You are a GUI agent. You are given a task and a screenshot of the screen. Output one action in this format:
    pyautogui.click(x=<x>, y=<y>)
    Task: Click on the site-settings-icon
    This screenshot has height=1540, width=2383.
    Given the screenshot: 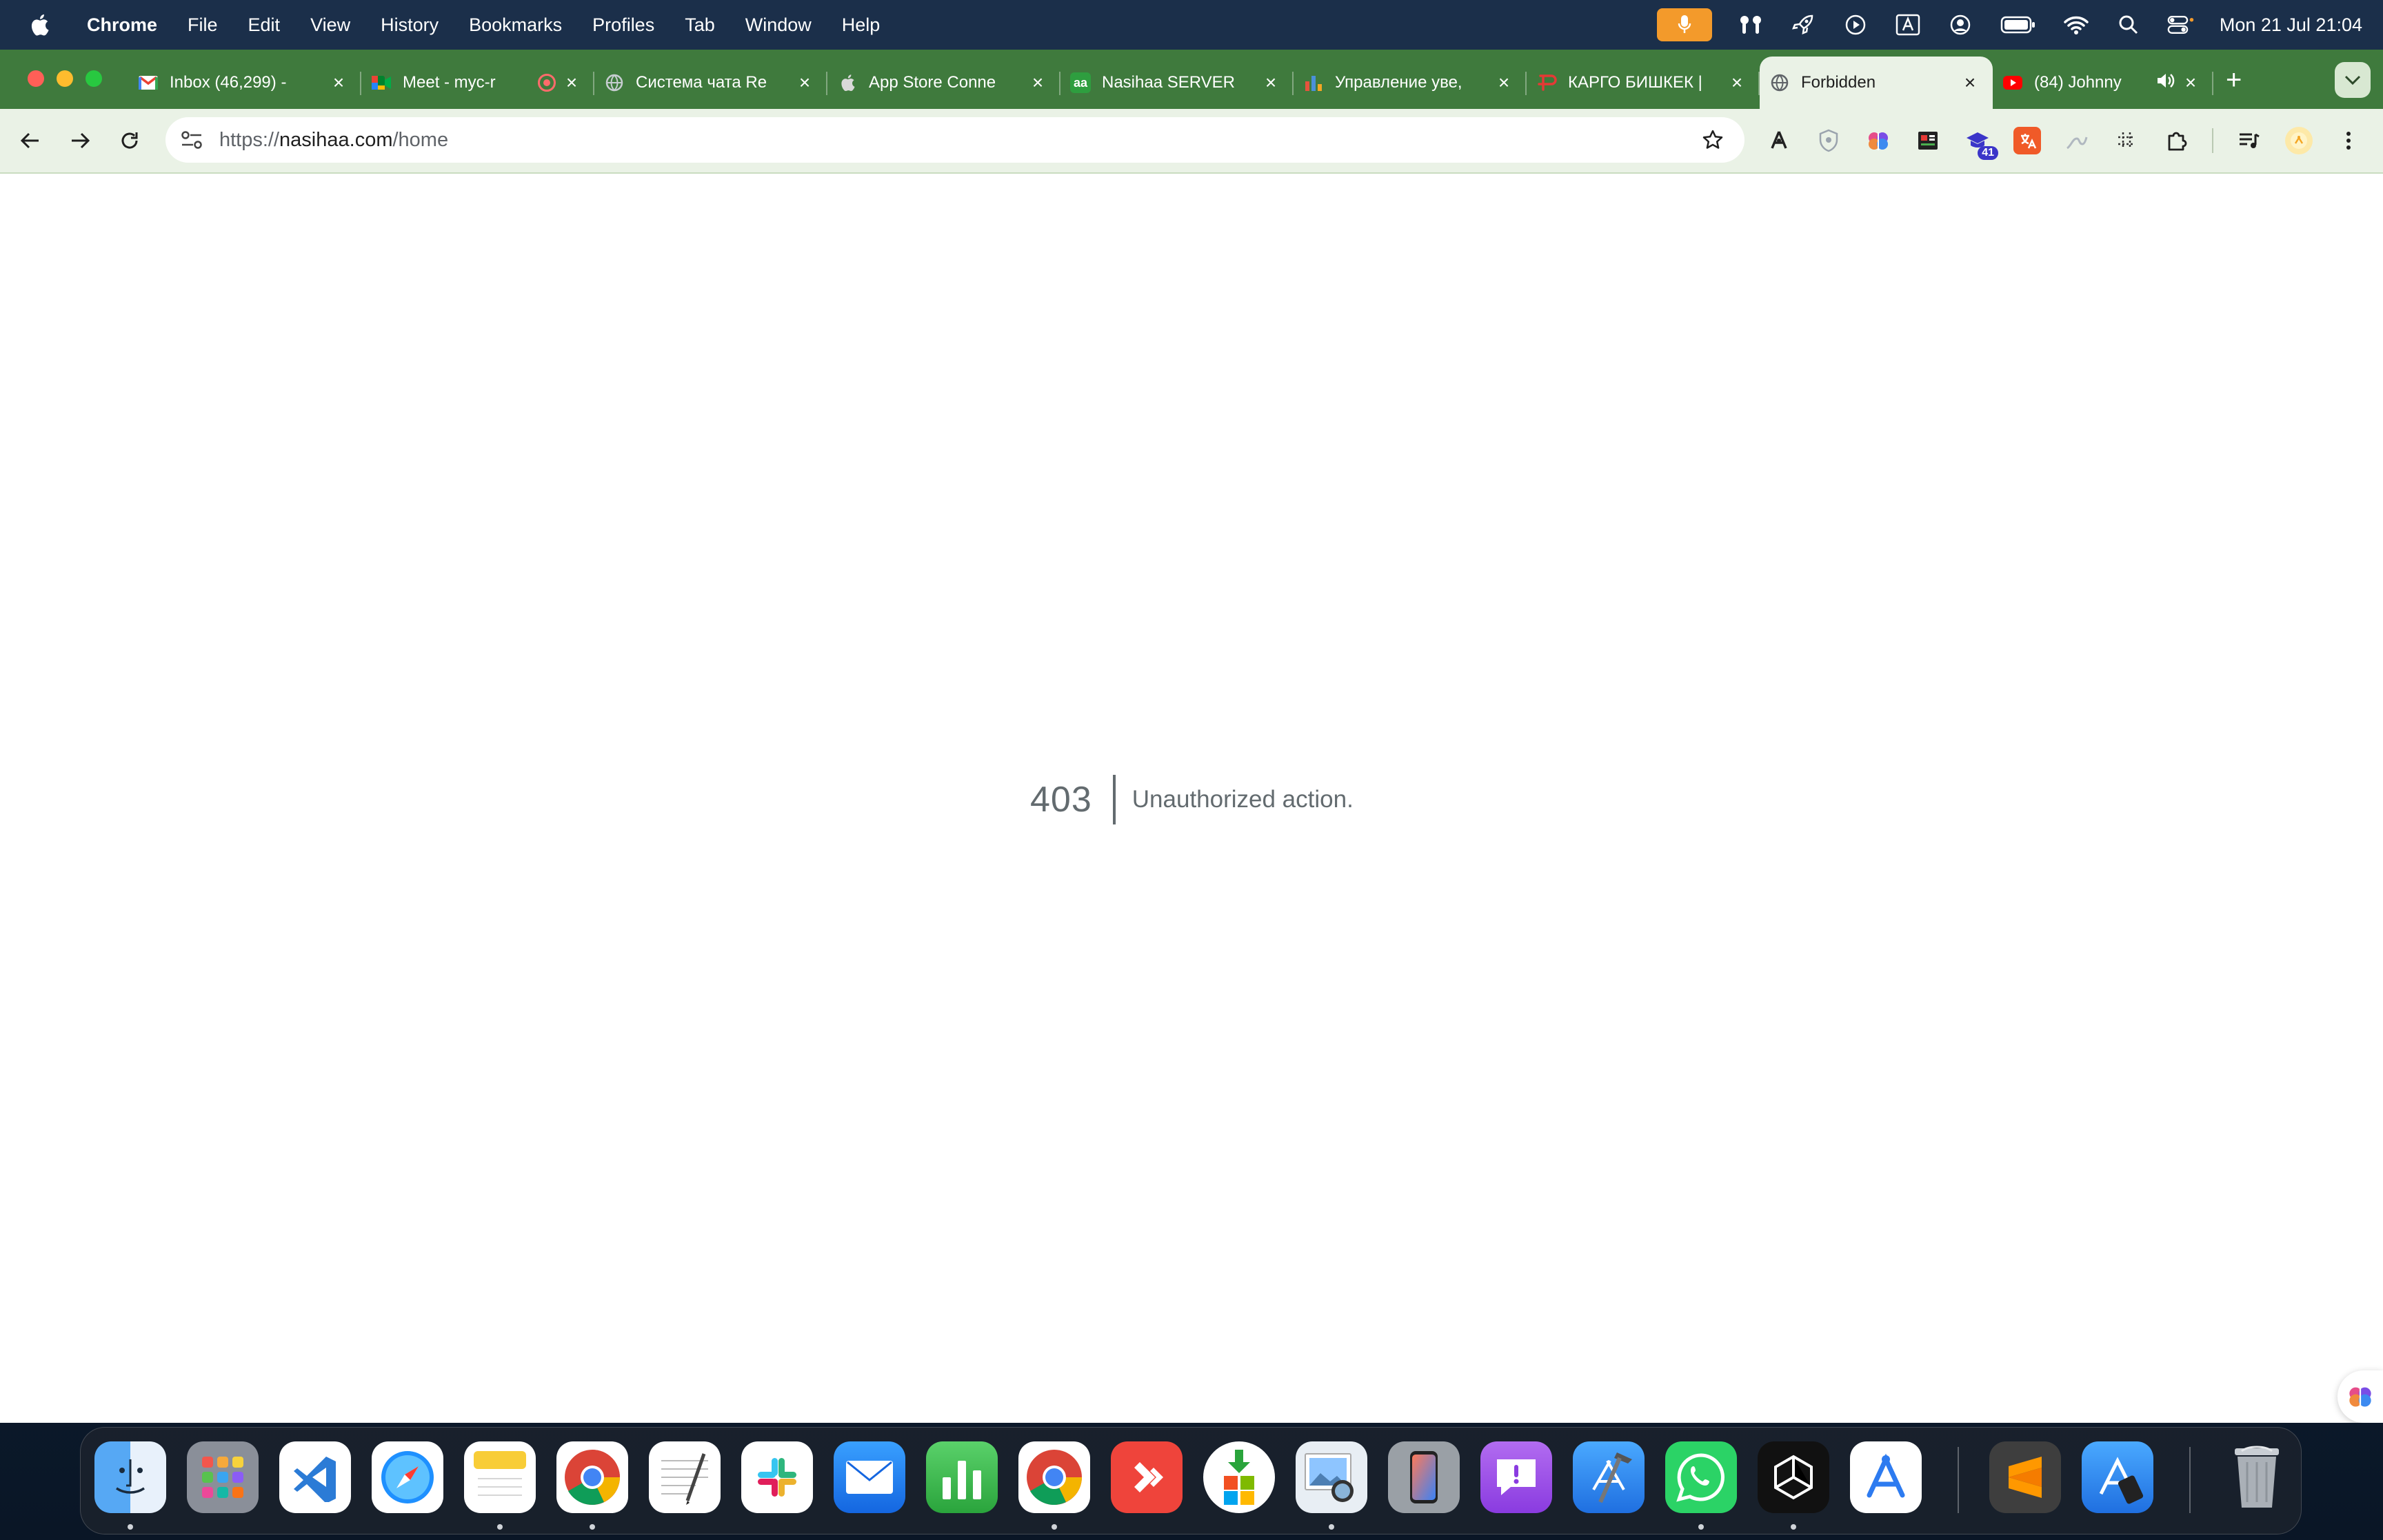 What is the action you would take?
    pyautogui.click(x=191, y=140)
    